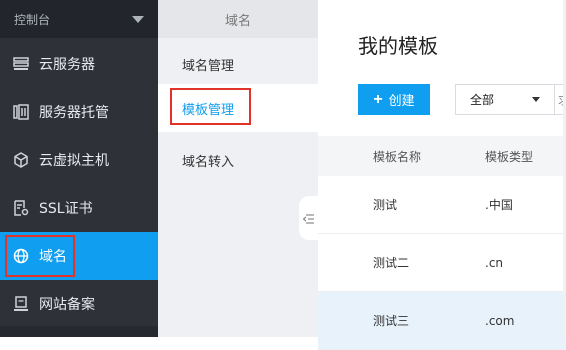 The height and width of the screenshot is (350, 566). I want to click on sidebar-item-server-hosting: 服务器托管, so click(79, 112).